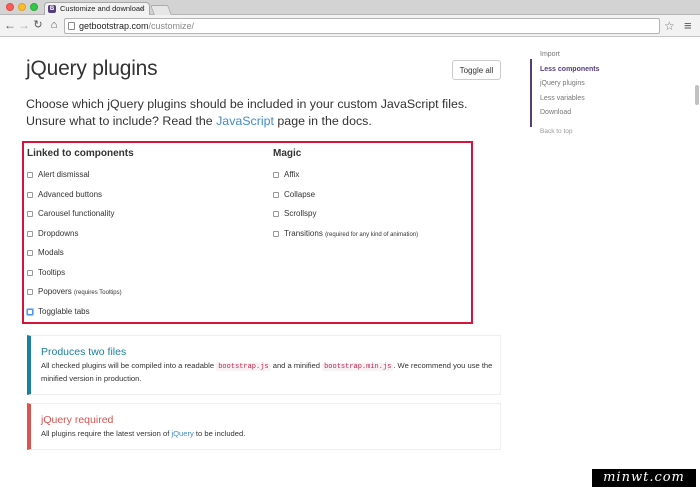  Describe the element at coordinates (51, 252) in the screenshot. I see `plugin-label: Modals` at that location.